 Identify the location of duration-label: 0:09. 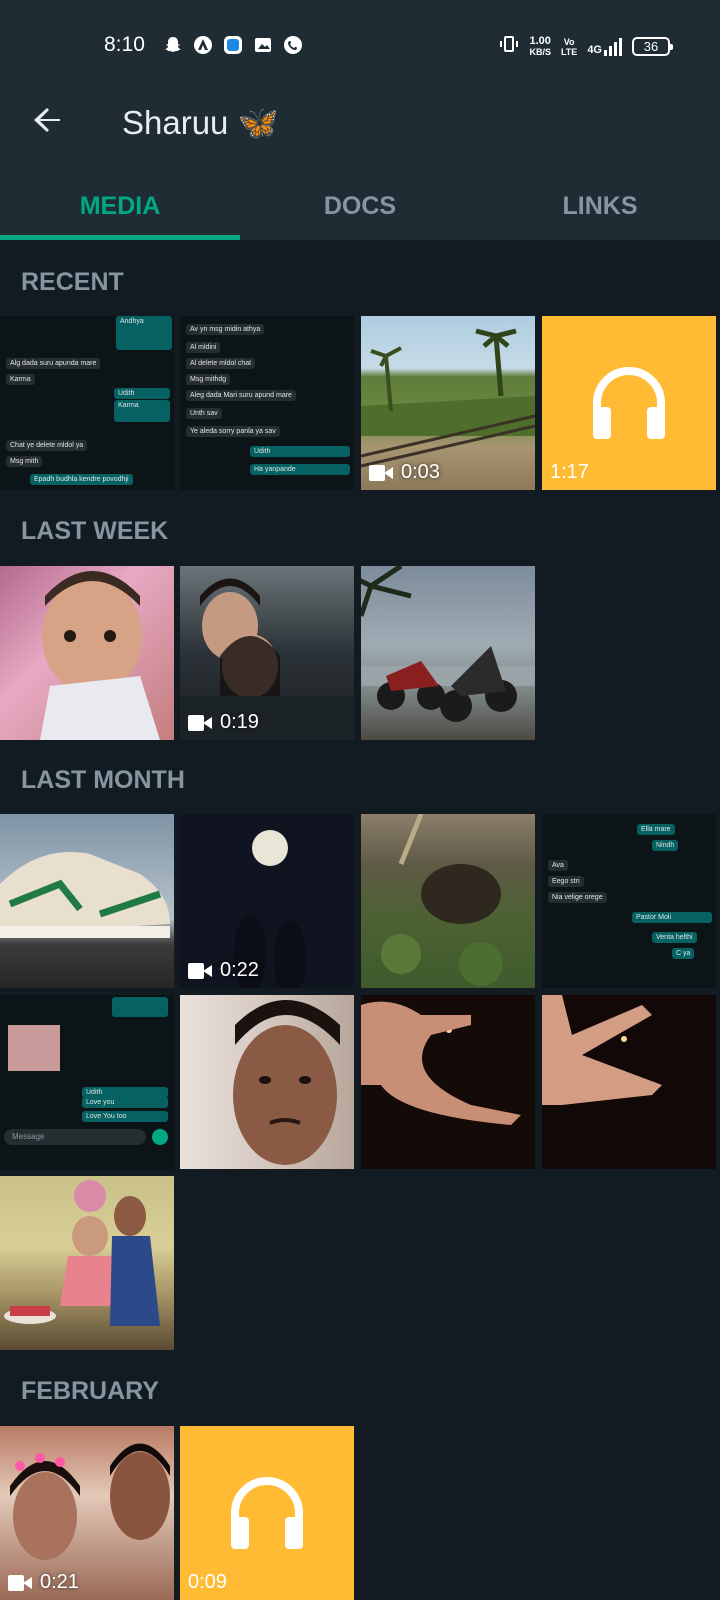
(207, 1582).